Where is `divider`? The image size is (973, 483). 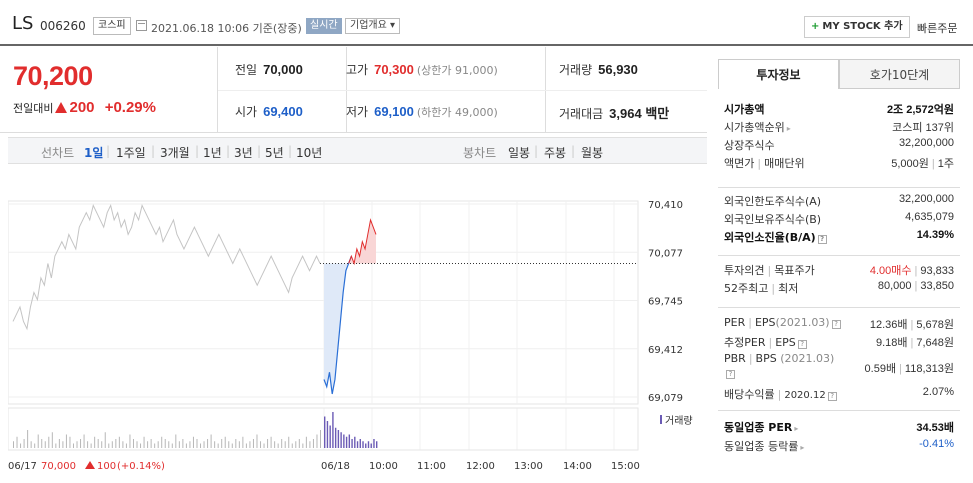
divider is located at coordinates (462, 90).